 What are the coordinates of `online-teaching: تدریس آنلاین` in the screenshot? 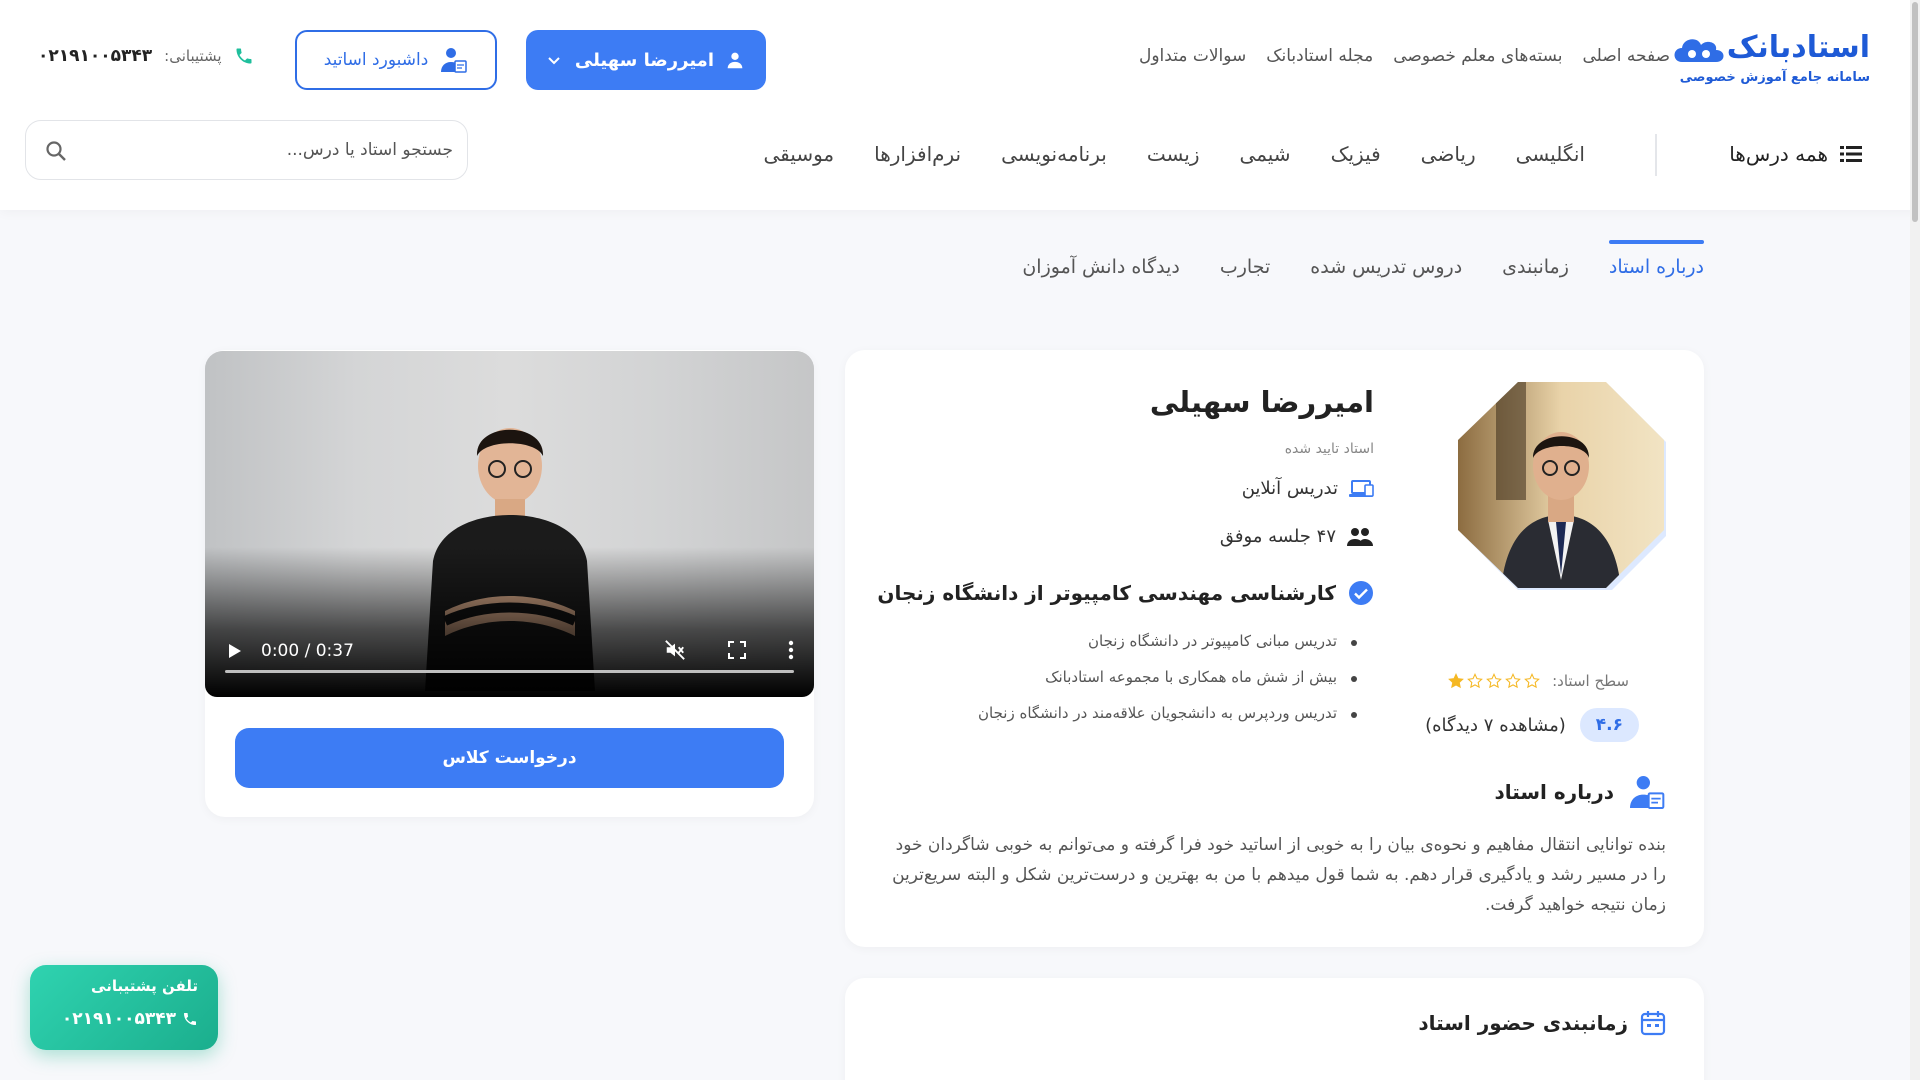 It's located at (1308, 488).